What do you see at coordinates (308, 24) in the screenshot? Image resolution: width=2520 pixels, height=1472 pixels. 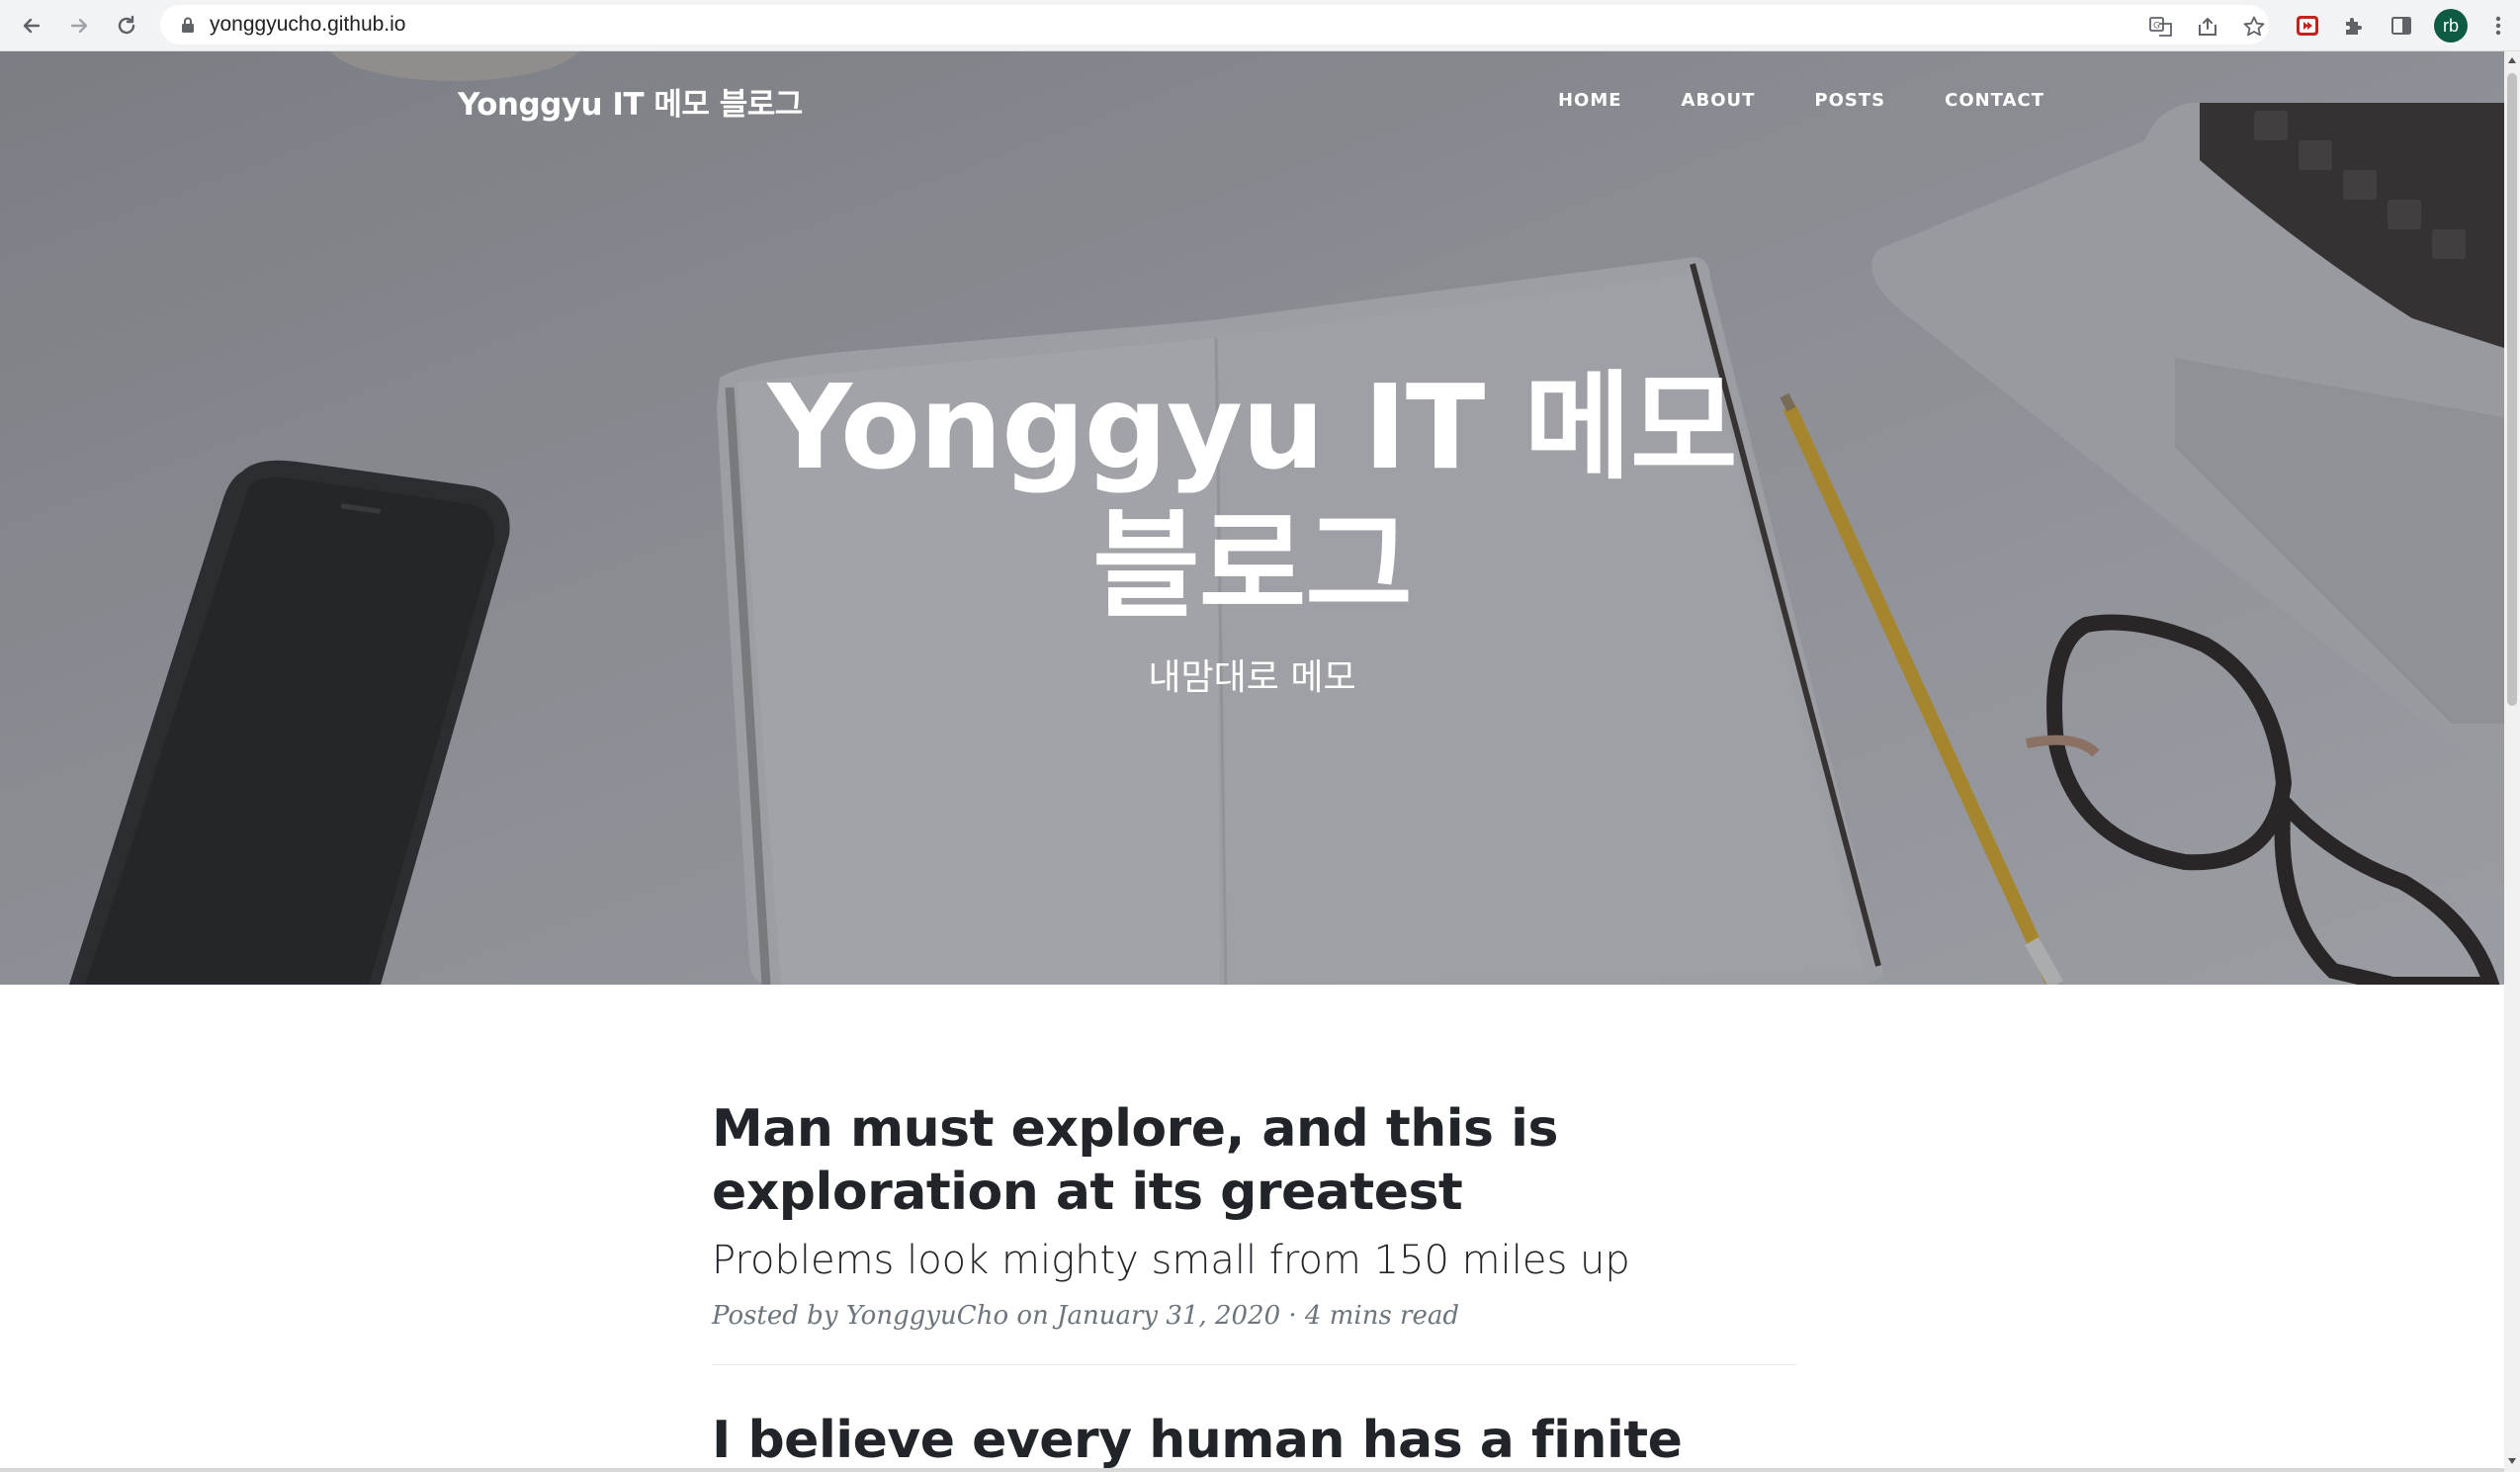 I see `url-text: yonggyucho.github.io` at bounding box center [308, 24].